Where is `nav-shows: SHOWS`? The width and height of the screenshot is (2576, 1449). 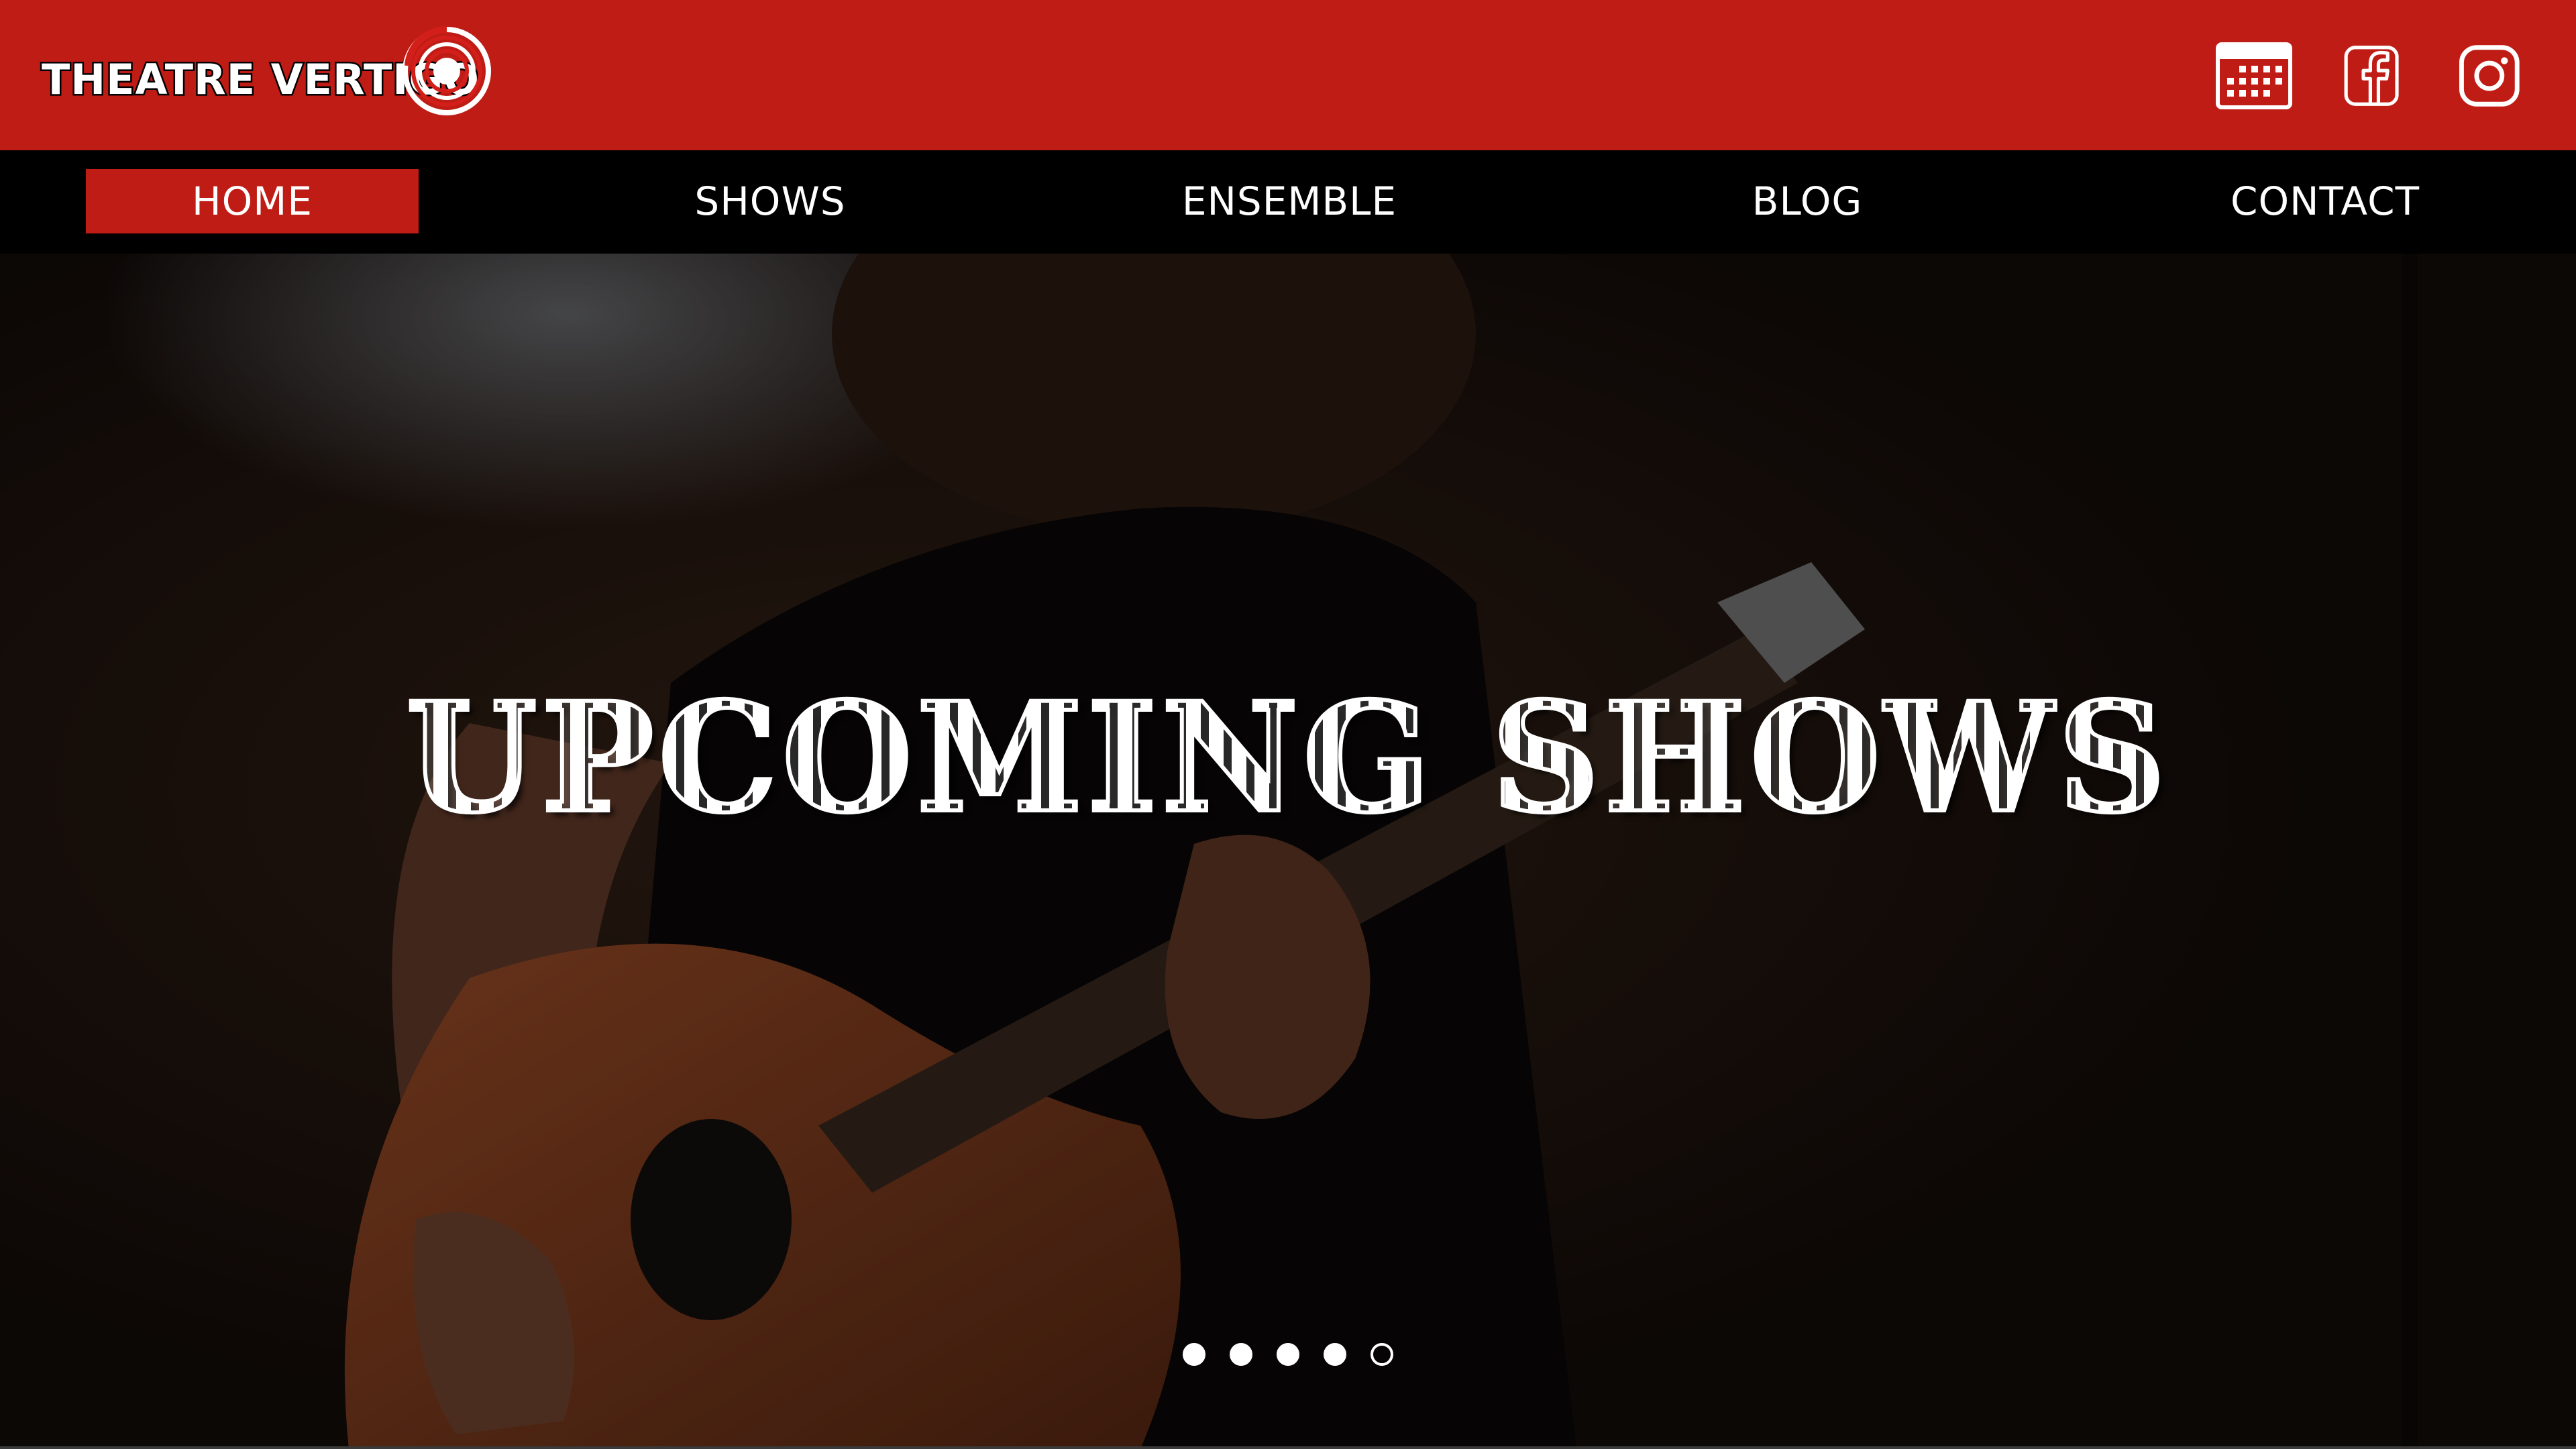 nav-shows: SHOWS is located at coordinates (770, 201).